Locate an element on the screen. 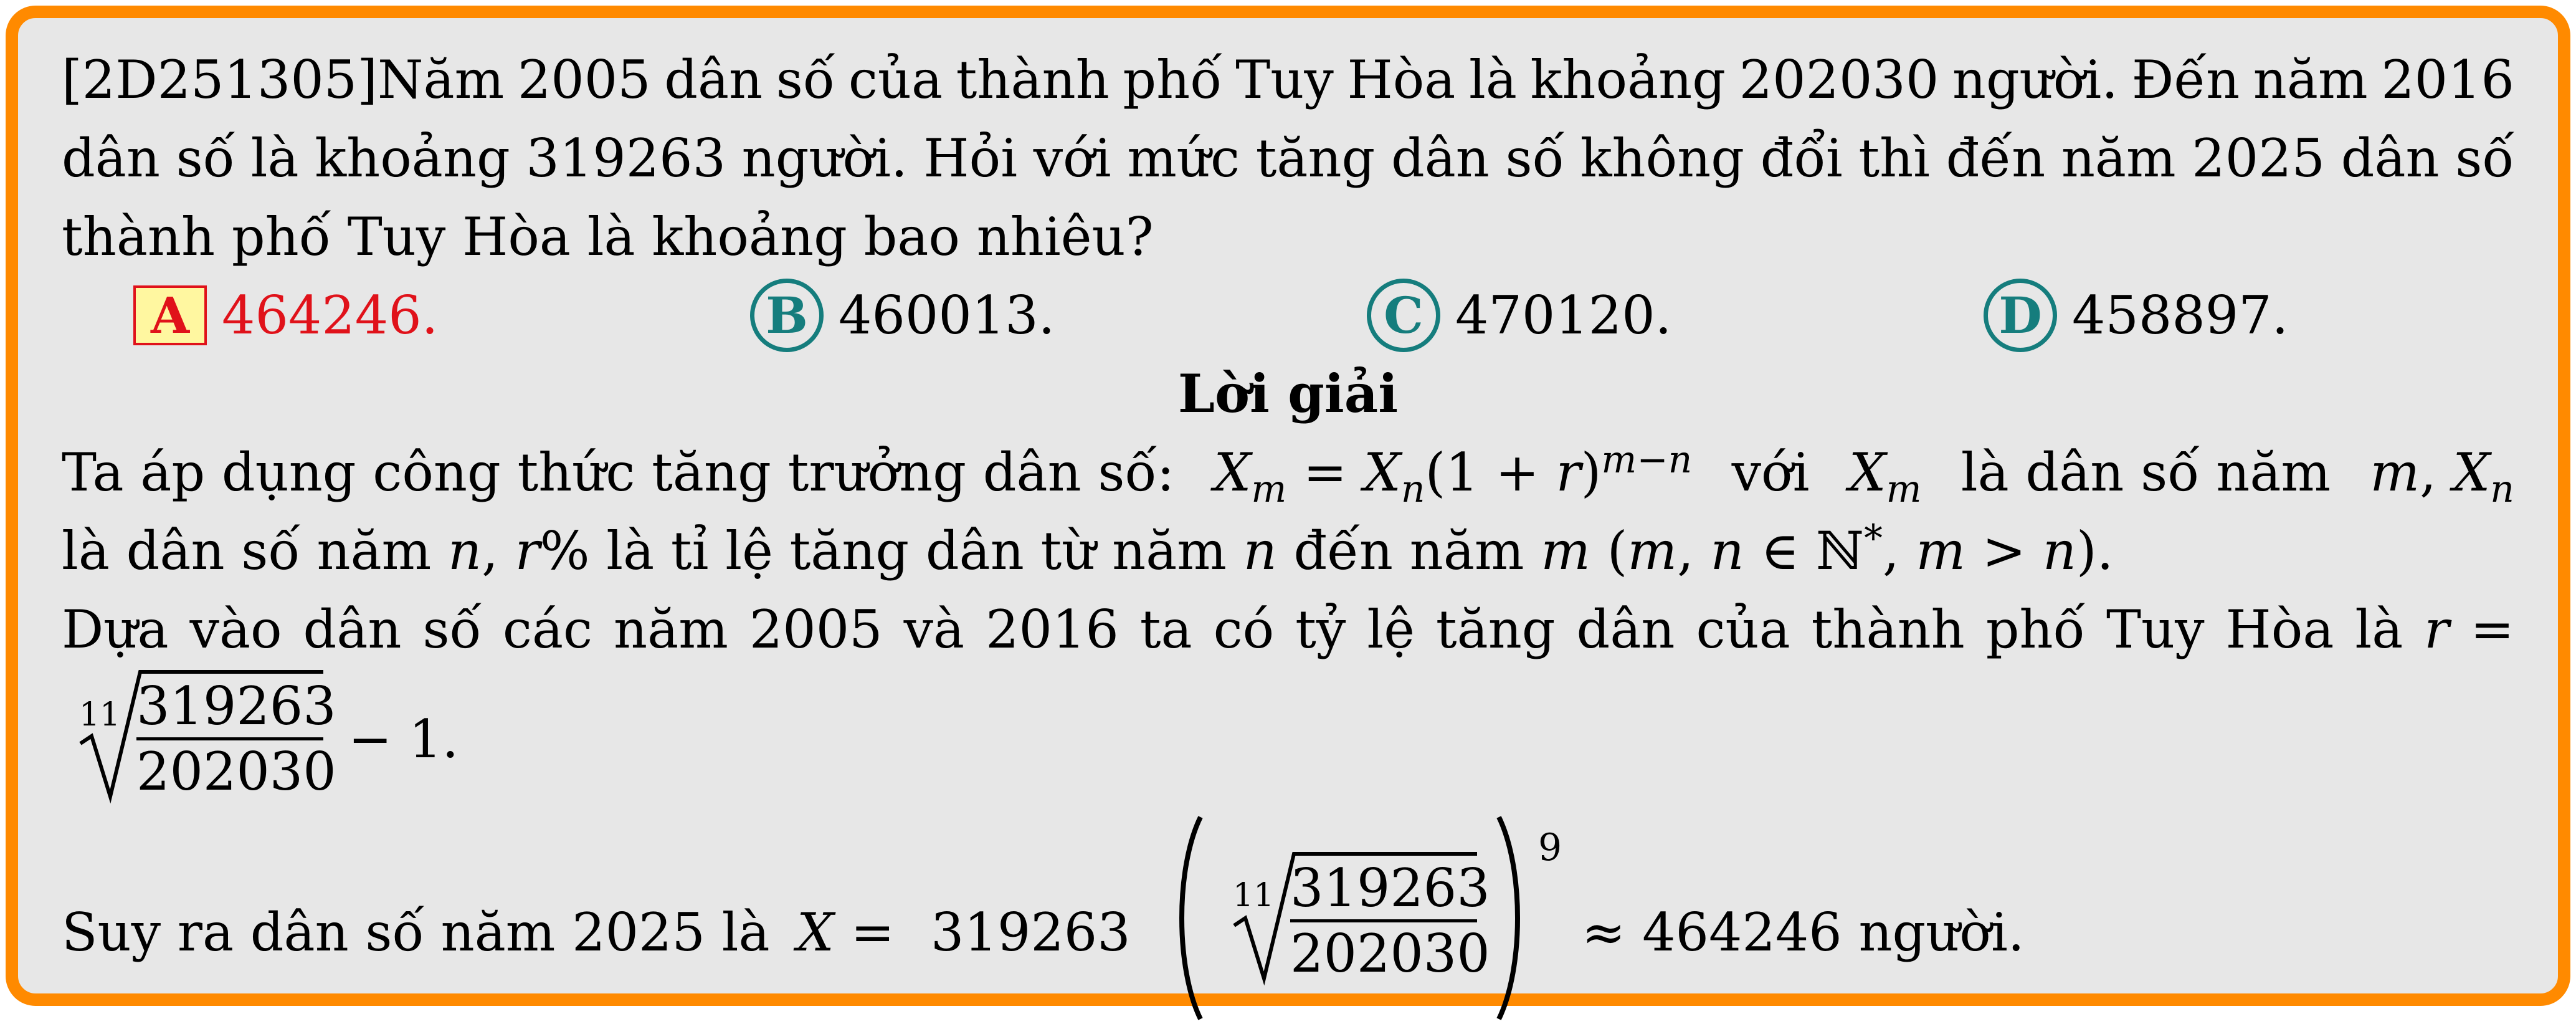  word: Hỏi is located at coordinates (970, 158).